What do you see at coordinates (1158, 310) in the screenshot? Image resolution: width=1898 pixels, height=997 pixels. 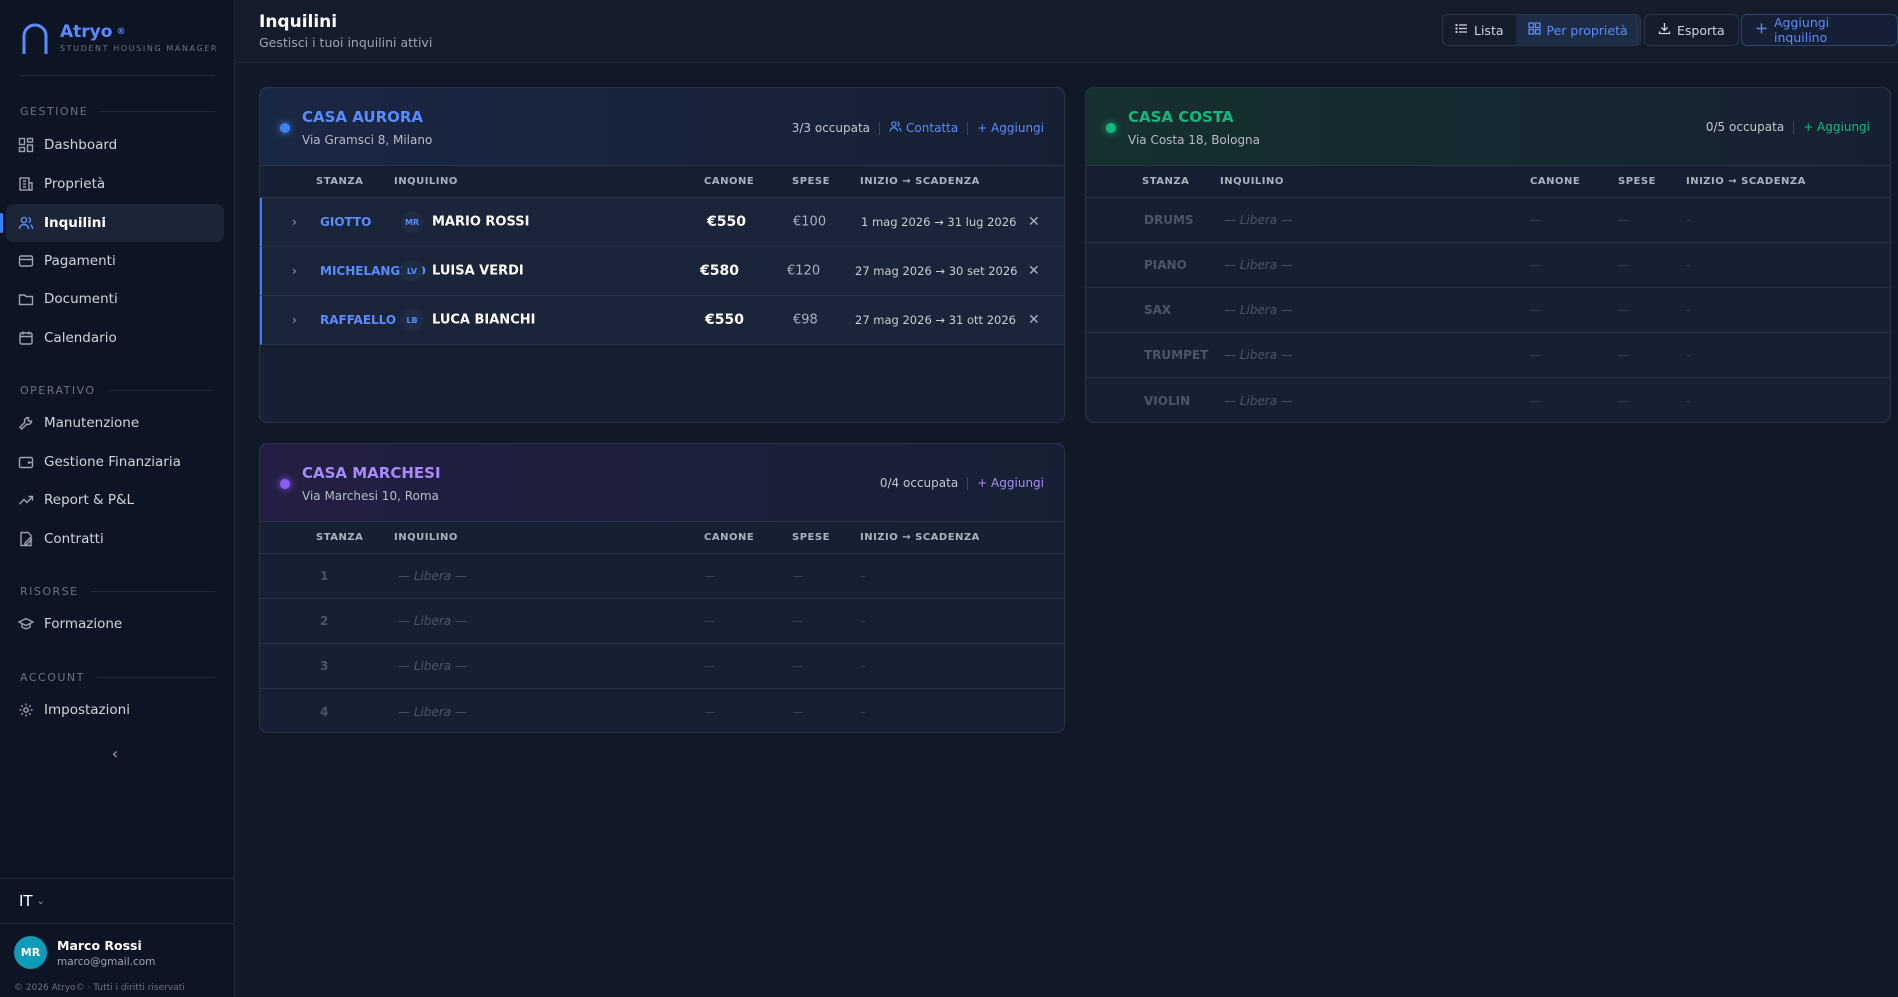 I see `room-name: SAX` at bounding box center [1158, 310].